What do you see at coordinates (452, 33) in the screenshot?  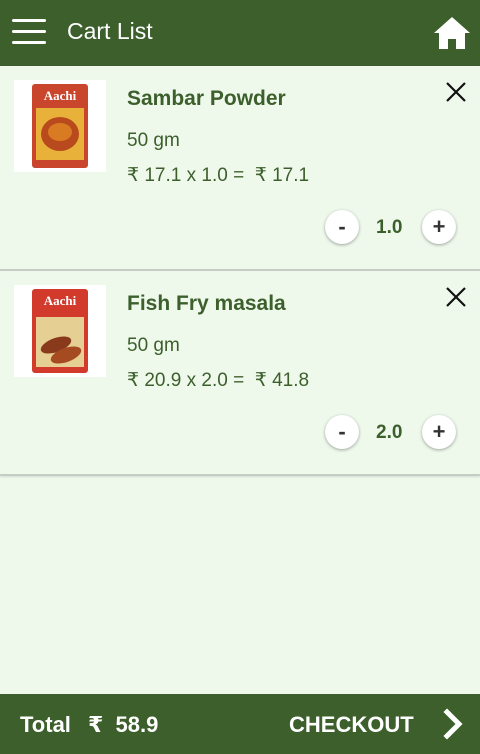 I see `home-icon` at bounding box center [452, 33].